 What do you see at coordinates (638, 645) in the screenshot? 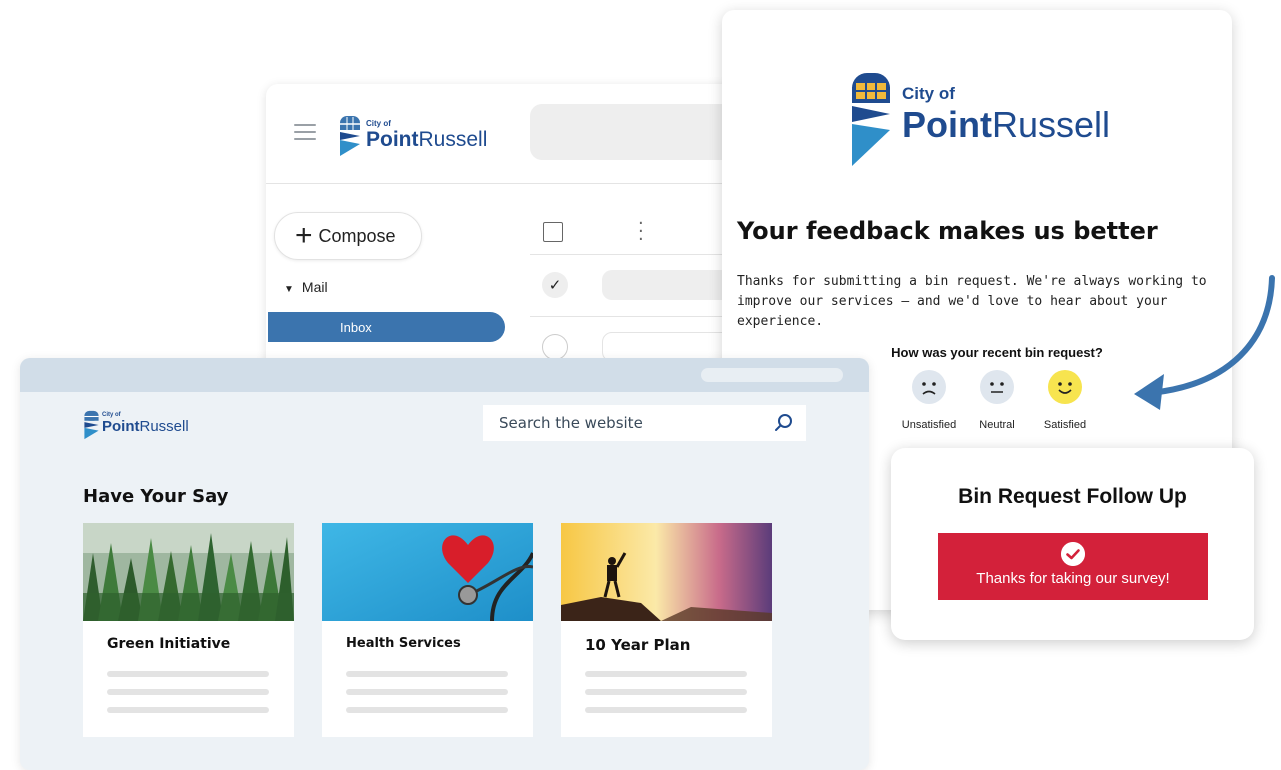
I see `card-title: 10 Year Plan` at bounding box center [638, 645].